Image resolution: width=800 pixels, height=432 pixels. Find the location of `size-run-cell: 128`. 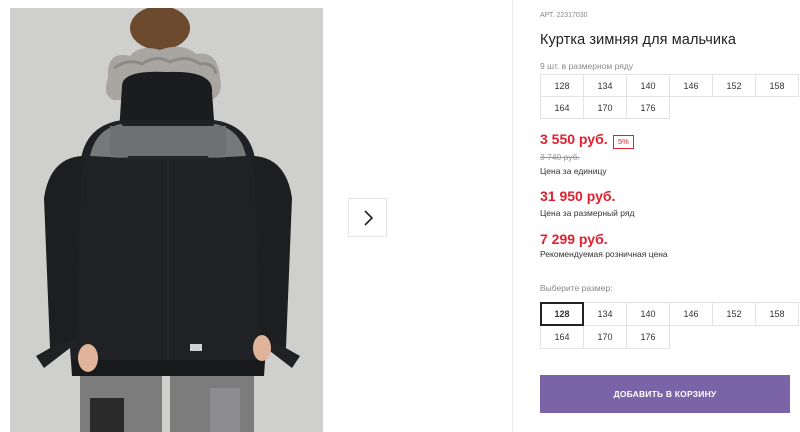

size-run-cell: 128 is located at coordinates (562, 85).